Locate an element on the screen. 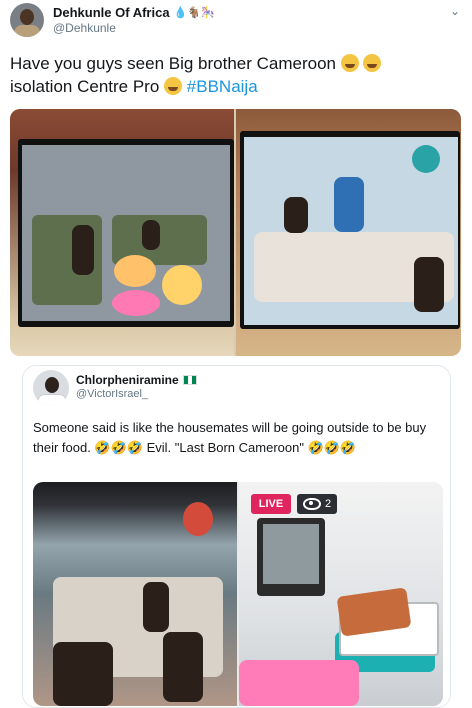 This screenshot has width=472, height=708. quoted-author-row: Chlorpheniramine is located at coordinates (136, 380).